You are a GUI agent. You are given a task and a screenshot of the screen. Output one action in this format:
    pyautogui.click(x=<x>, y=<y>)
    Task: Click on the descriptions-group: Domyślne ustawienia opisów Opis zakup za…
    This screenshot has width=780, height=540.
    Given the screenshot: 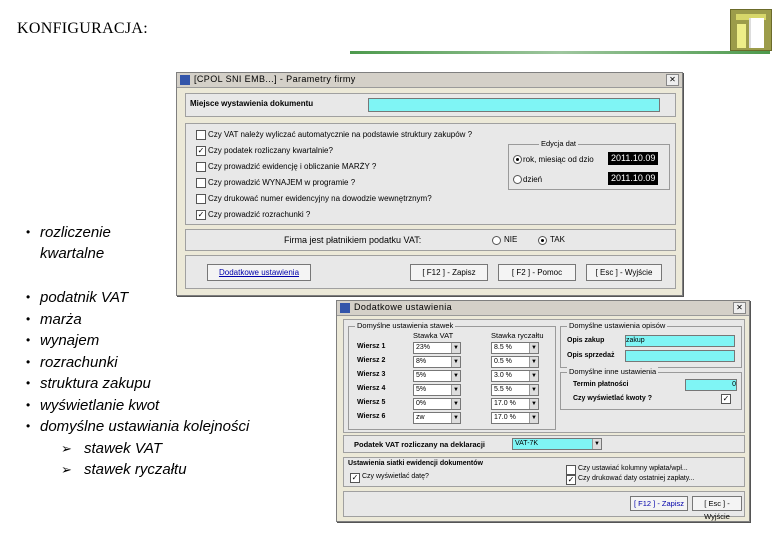 What is the action you would take?
    pyautogui.click(x=651, y=344)
    